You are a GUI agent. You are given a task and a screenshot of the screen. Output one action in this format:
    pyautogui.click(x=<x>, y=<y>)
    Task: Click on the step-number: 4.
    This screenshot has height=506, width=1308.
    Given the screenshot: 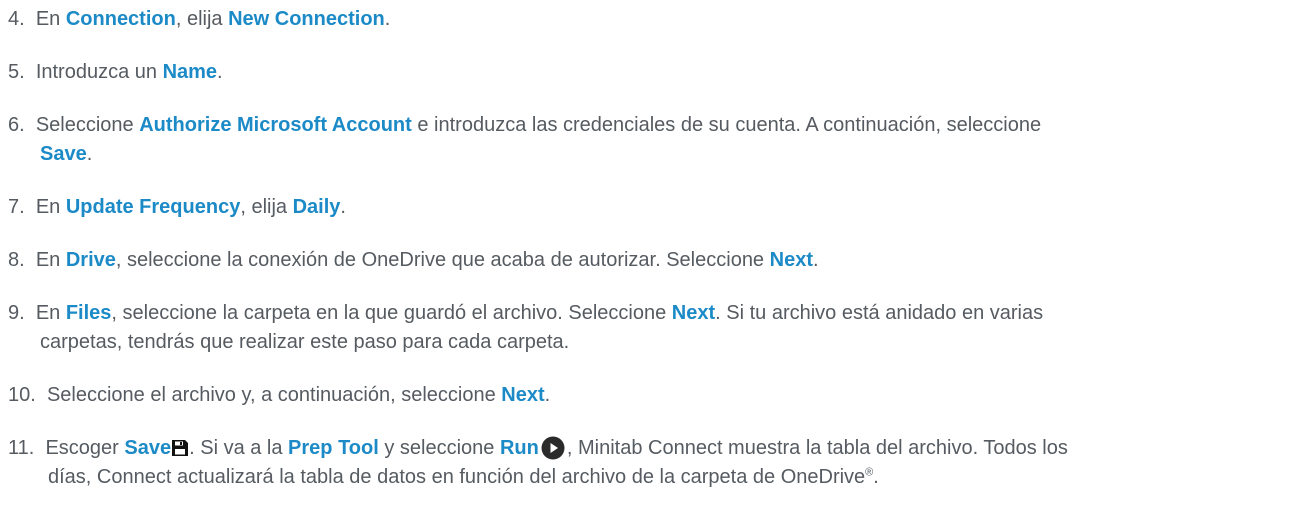 What is the action you would take?
    pyautogui.click(x=16, y=19)
    